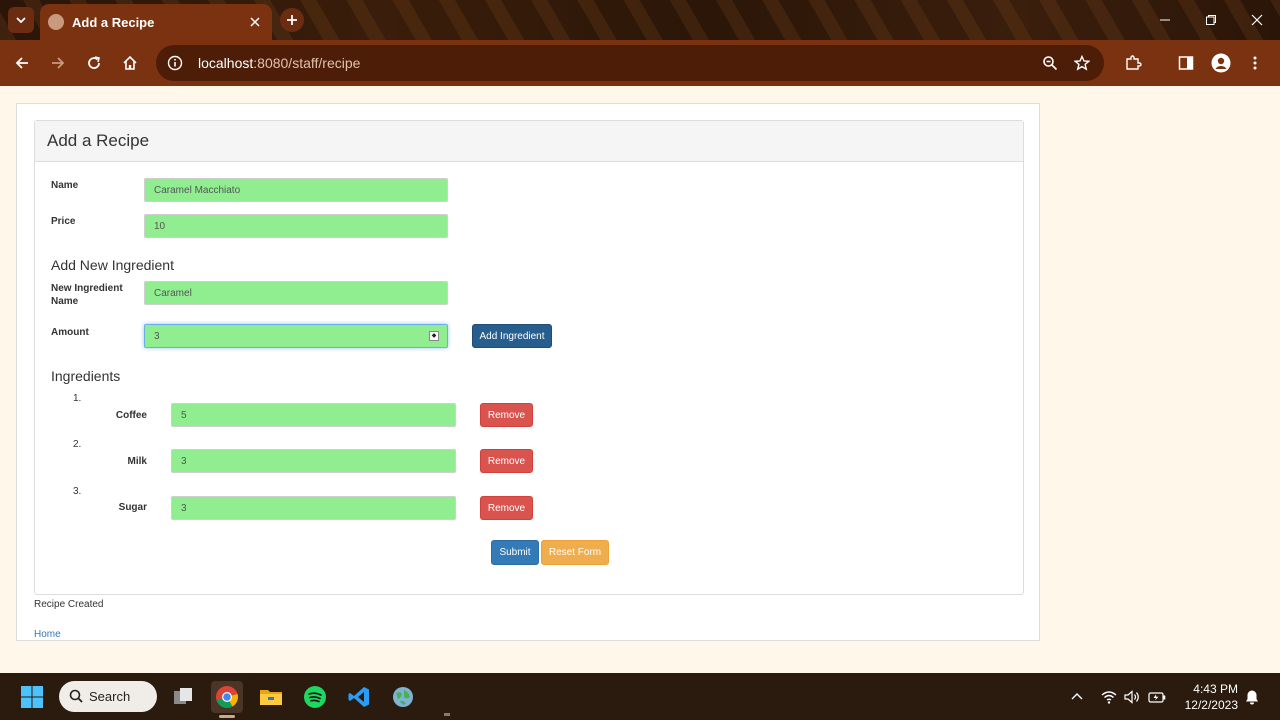  What do you see at coordinates (447, 714) in the screenshot?
I see `app-indicator` at bounding box center [447, 714].